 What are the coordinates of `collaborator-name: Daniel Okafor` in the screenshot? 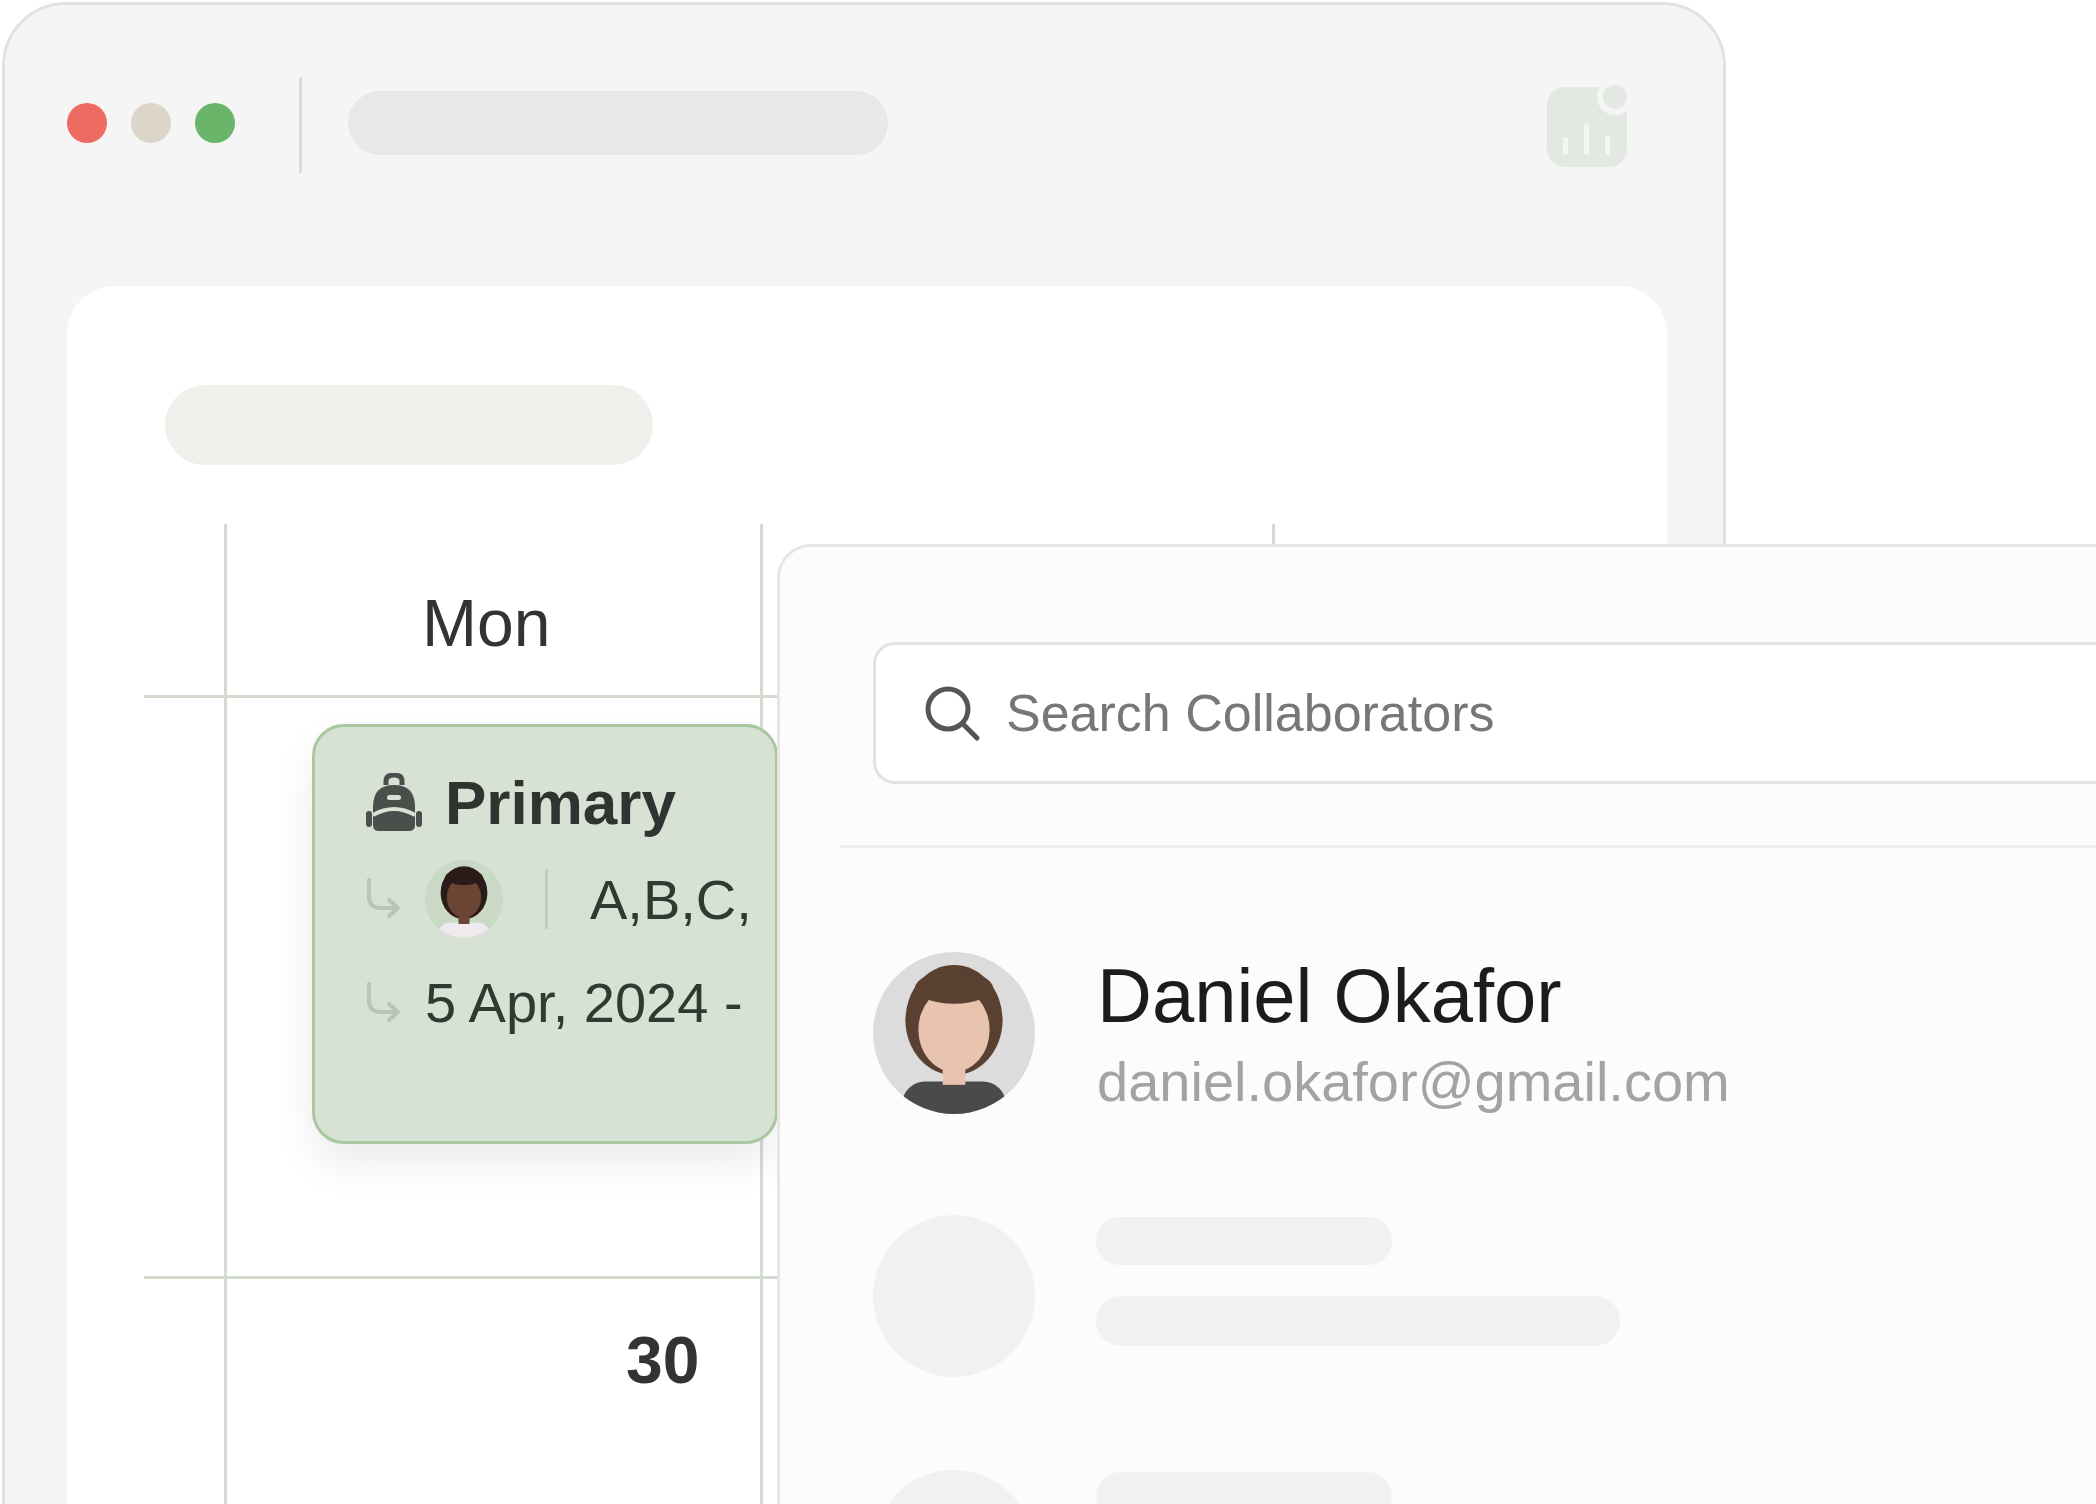 It's located at (1413, 995).